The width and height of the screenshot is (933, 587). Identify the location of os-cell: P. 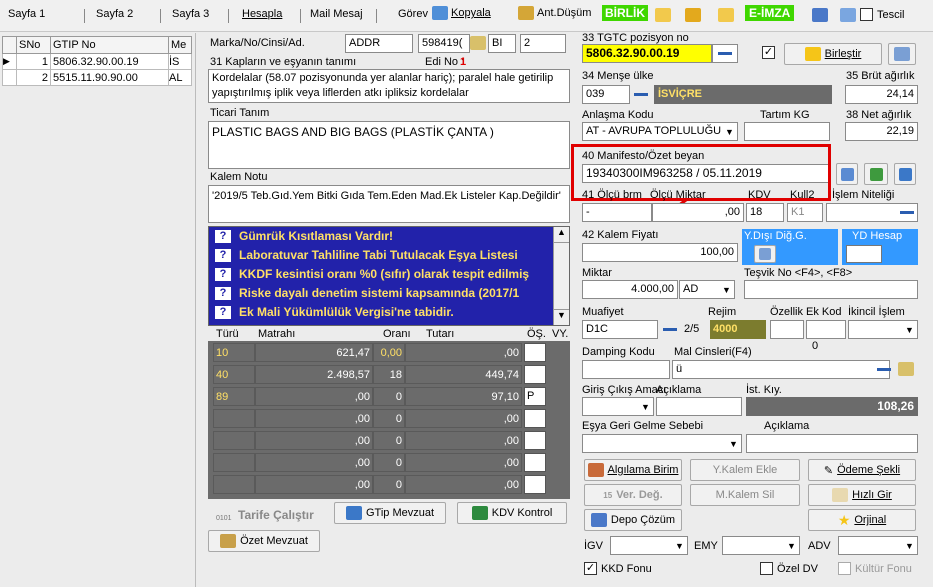
(535, 396).